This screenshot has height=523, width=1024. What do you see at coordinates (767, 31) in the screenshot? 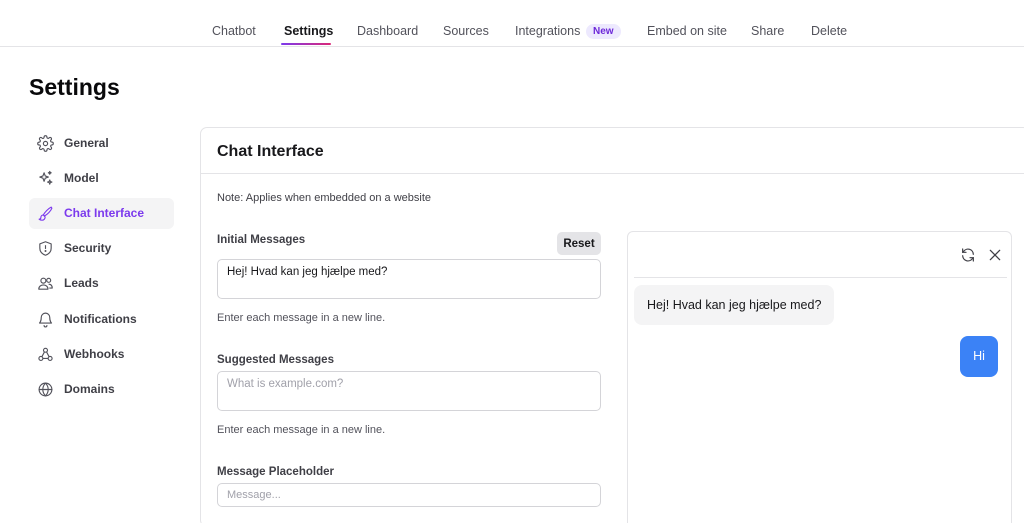
I see `tab-share: Share` at bounding box center [767, 31].